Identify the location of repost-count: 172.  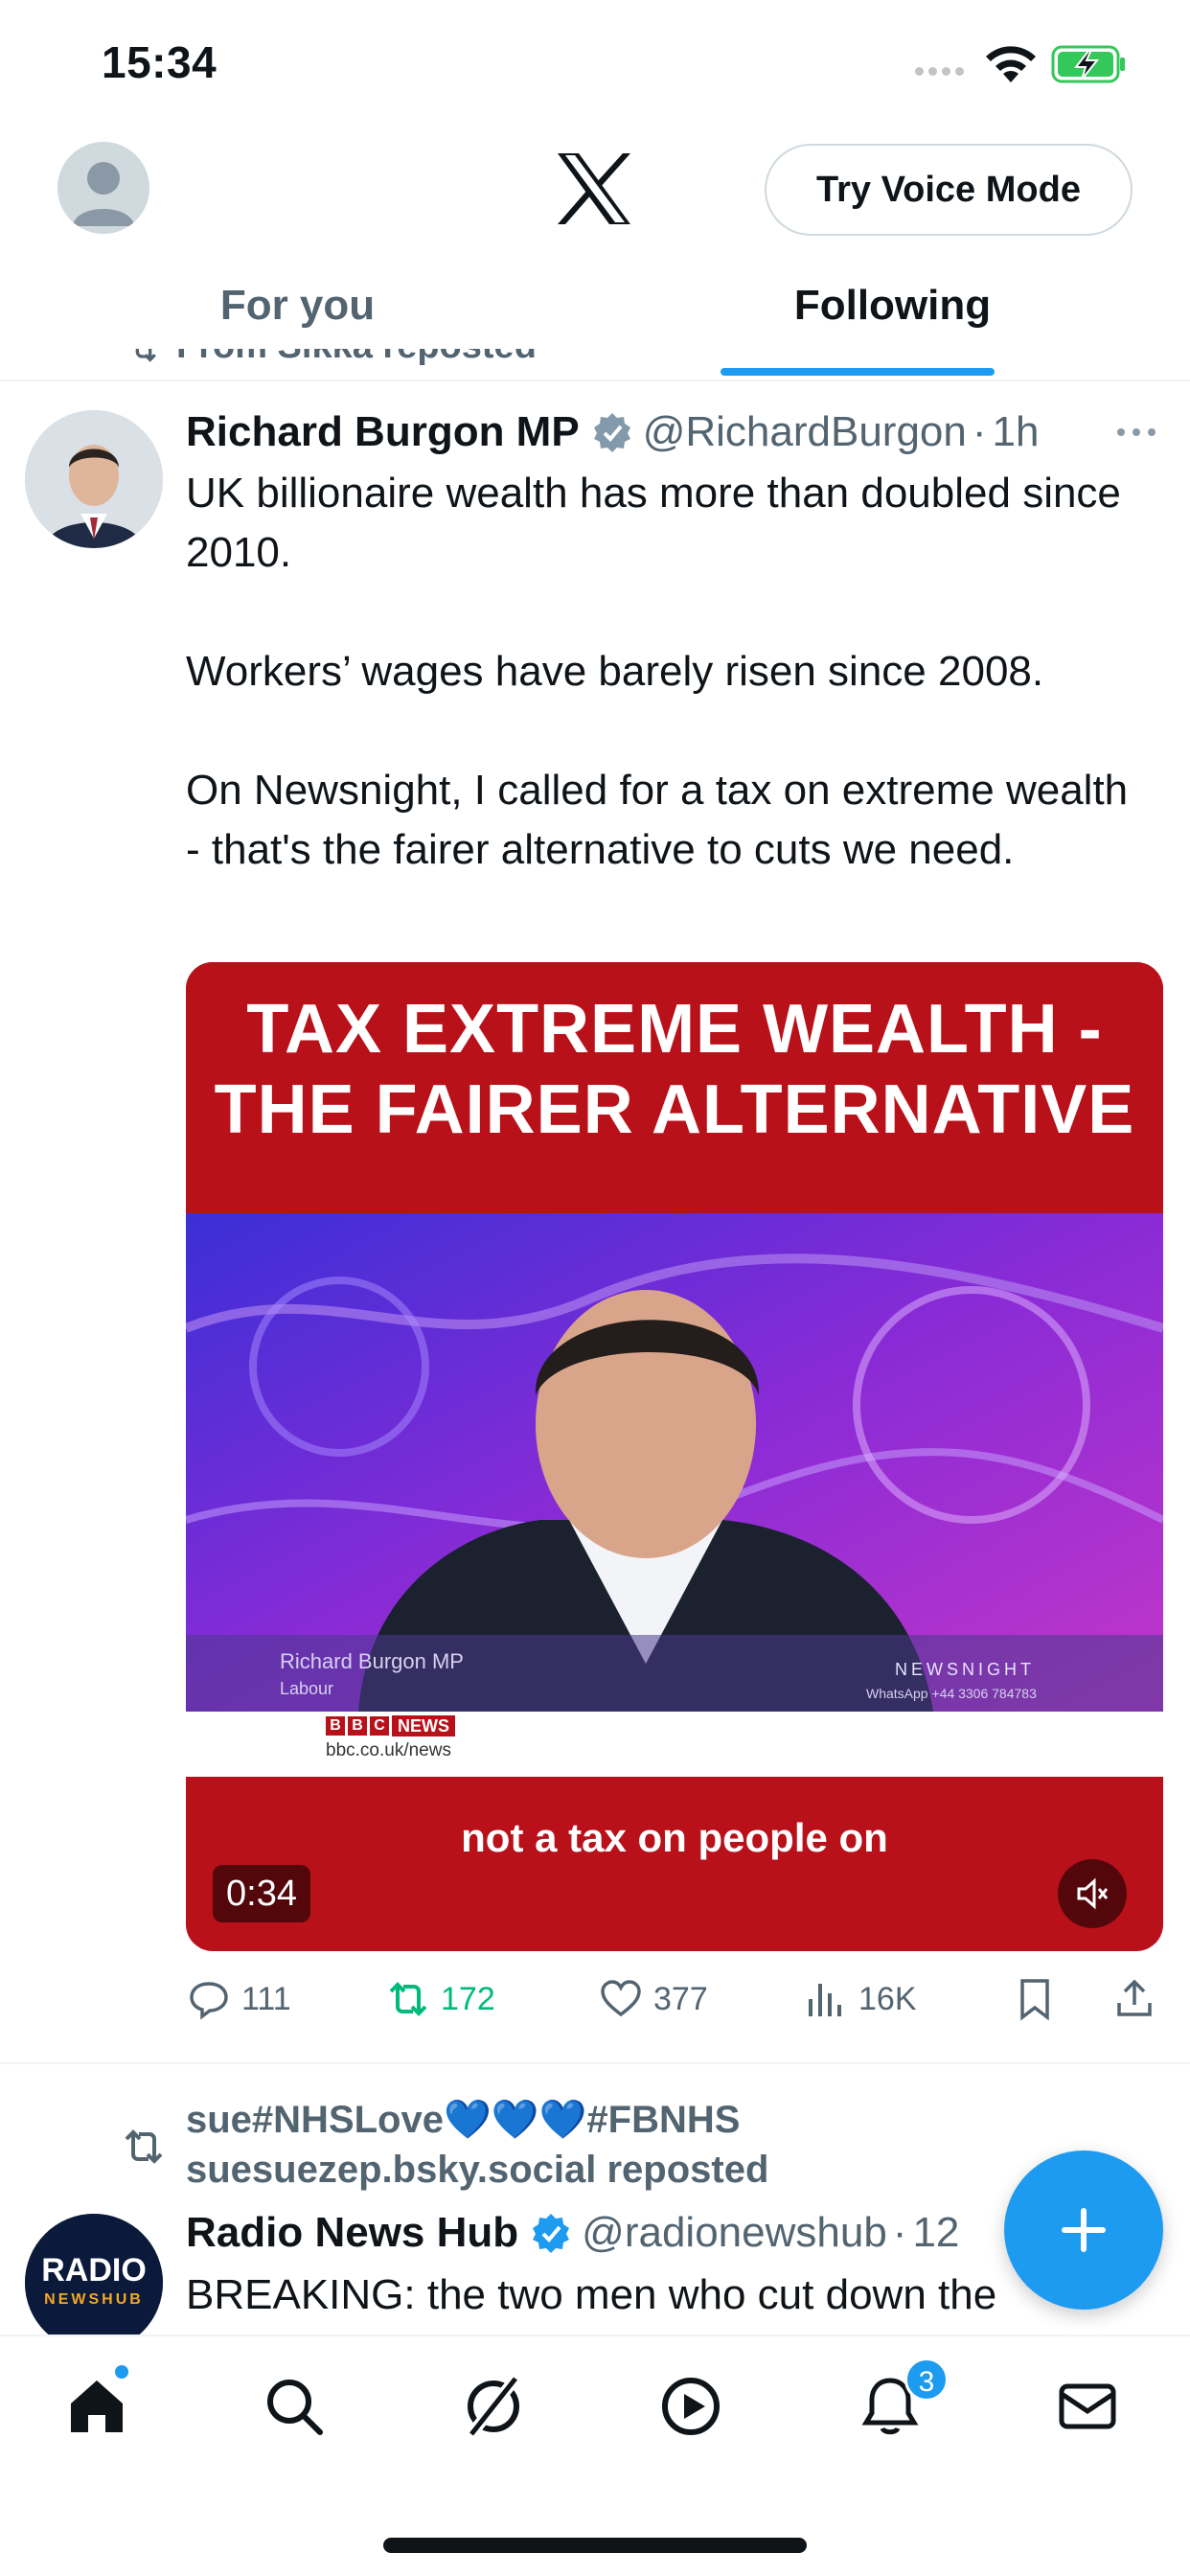
(468, 1998).